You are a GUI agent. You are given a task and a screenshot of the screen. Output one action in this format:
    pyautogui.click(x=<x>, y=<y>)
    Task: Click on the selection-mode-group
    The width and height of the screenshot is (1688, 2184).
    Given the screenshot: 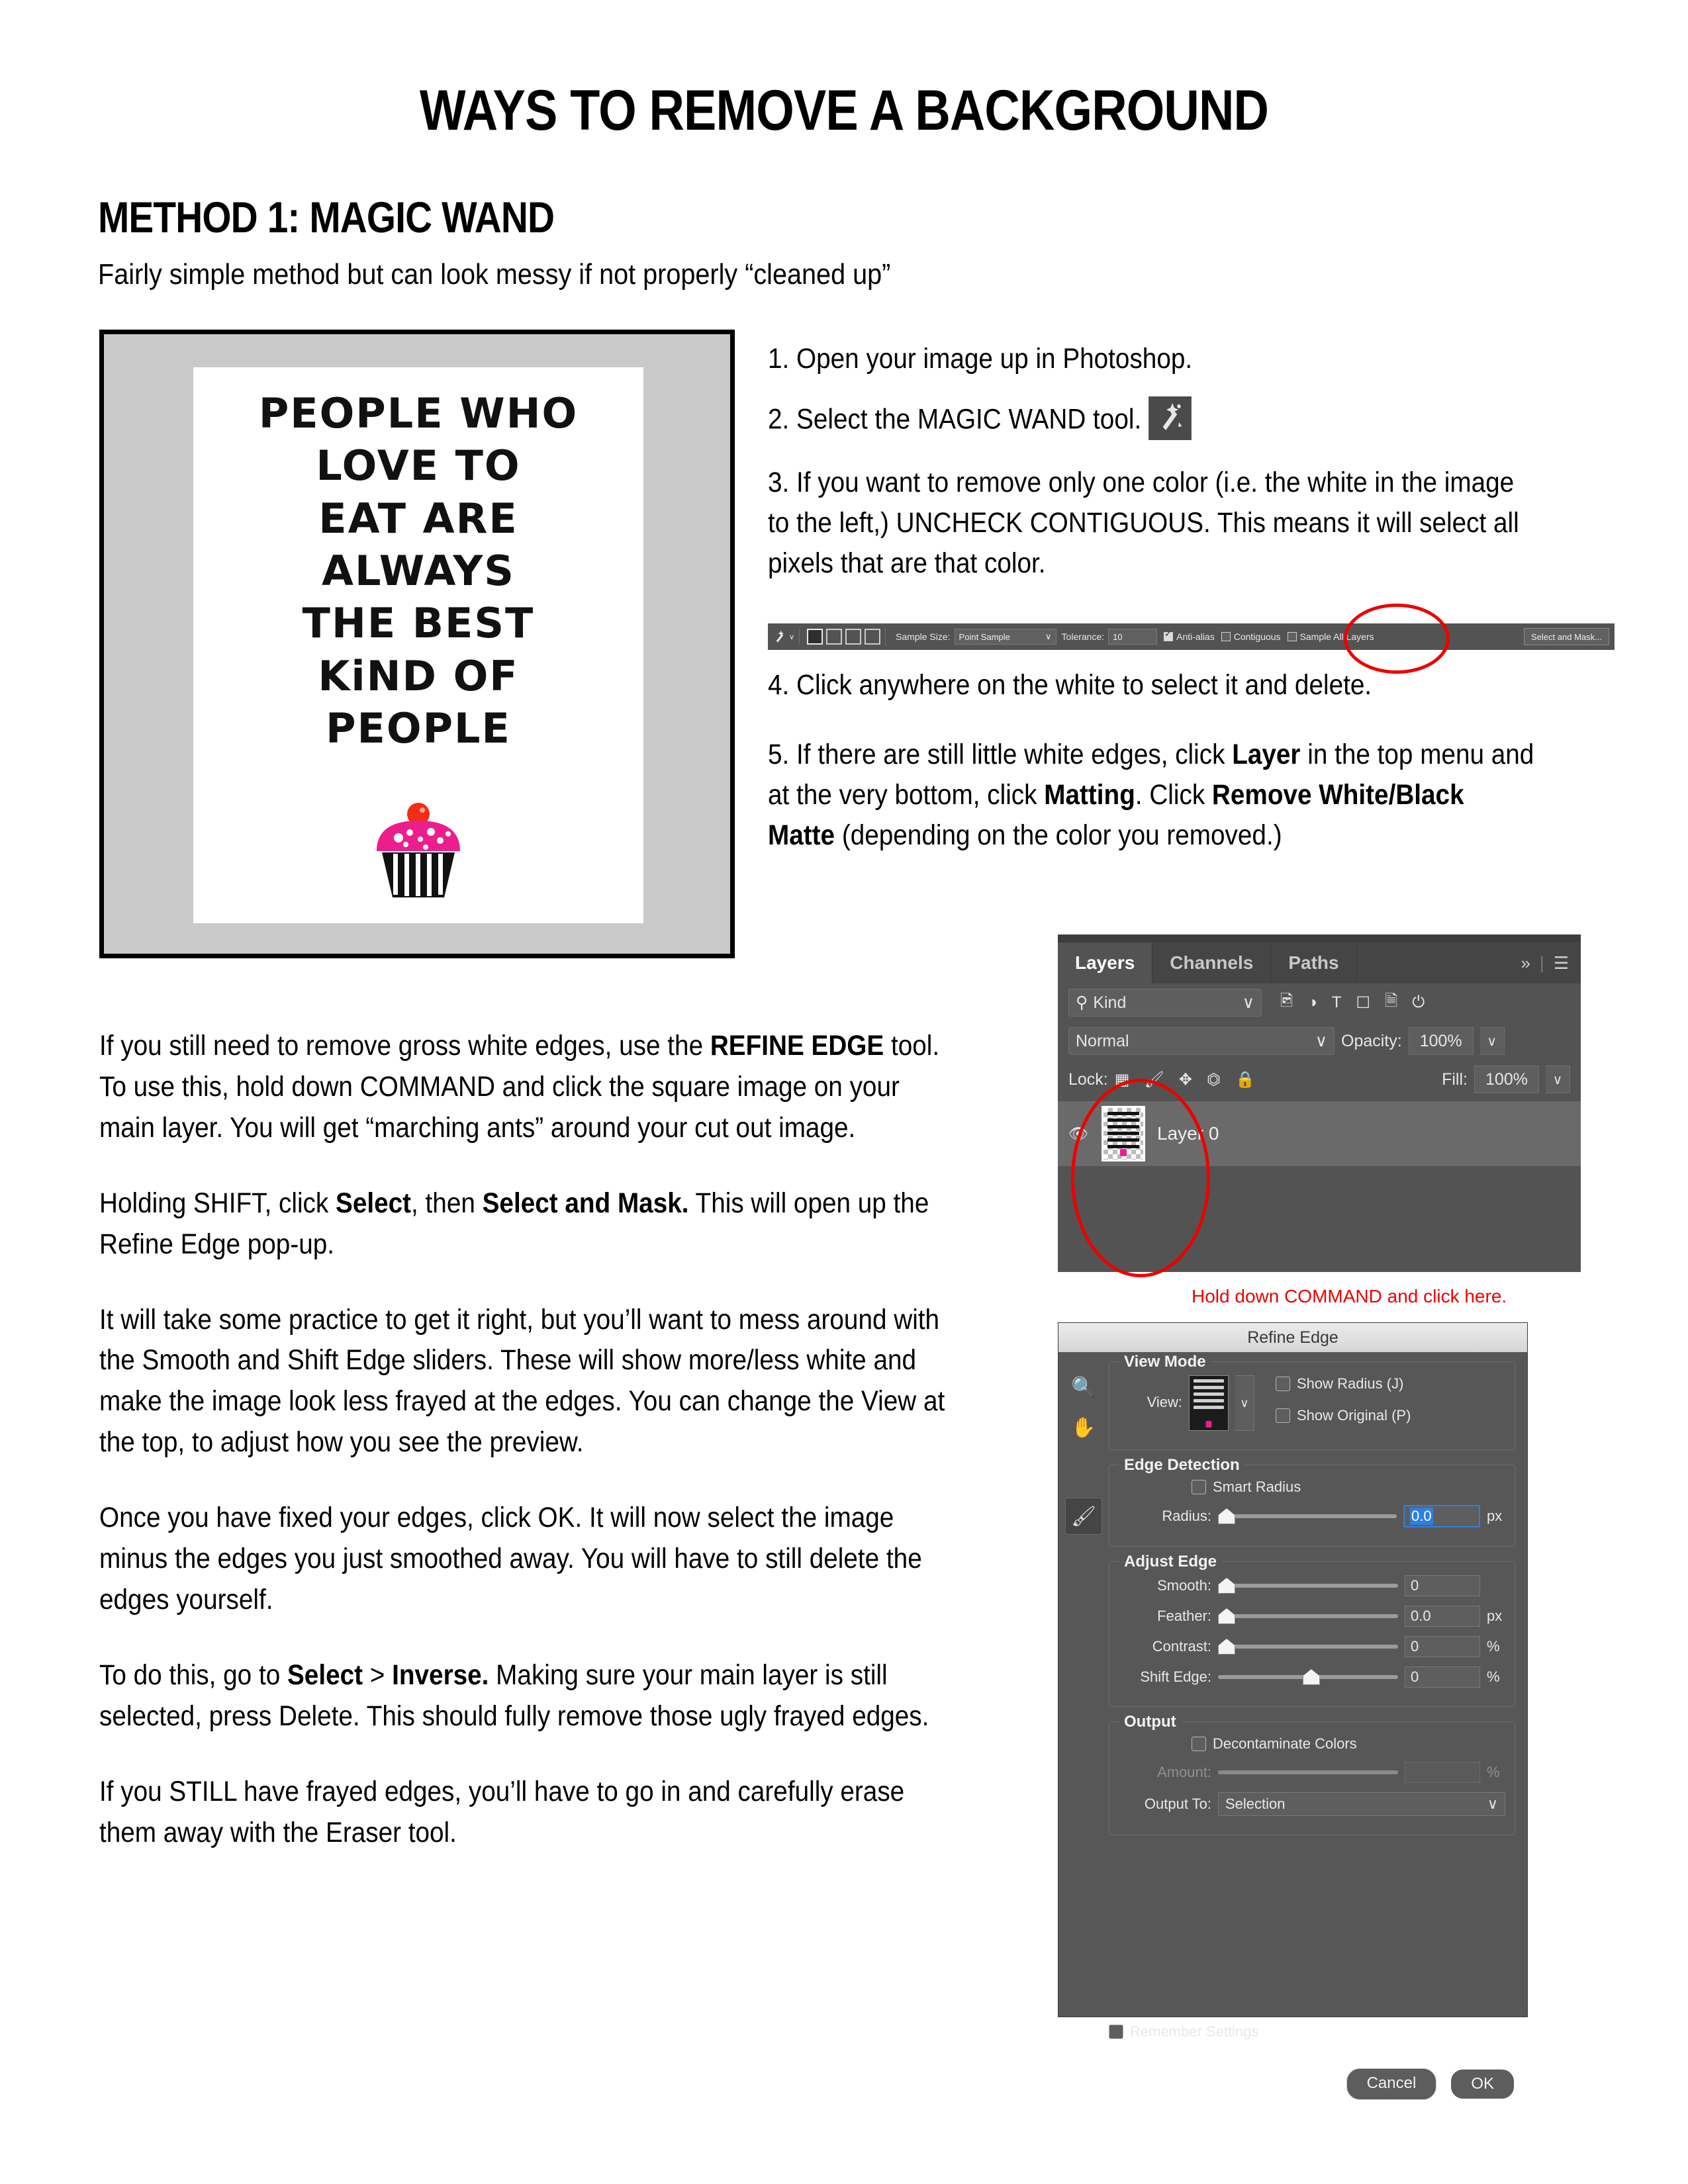 What is the action you would take?
    pyautogui.click(x=844, y=637)
    